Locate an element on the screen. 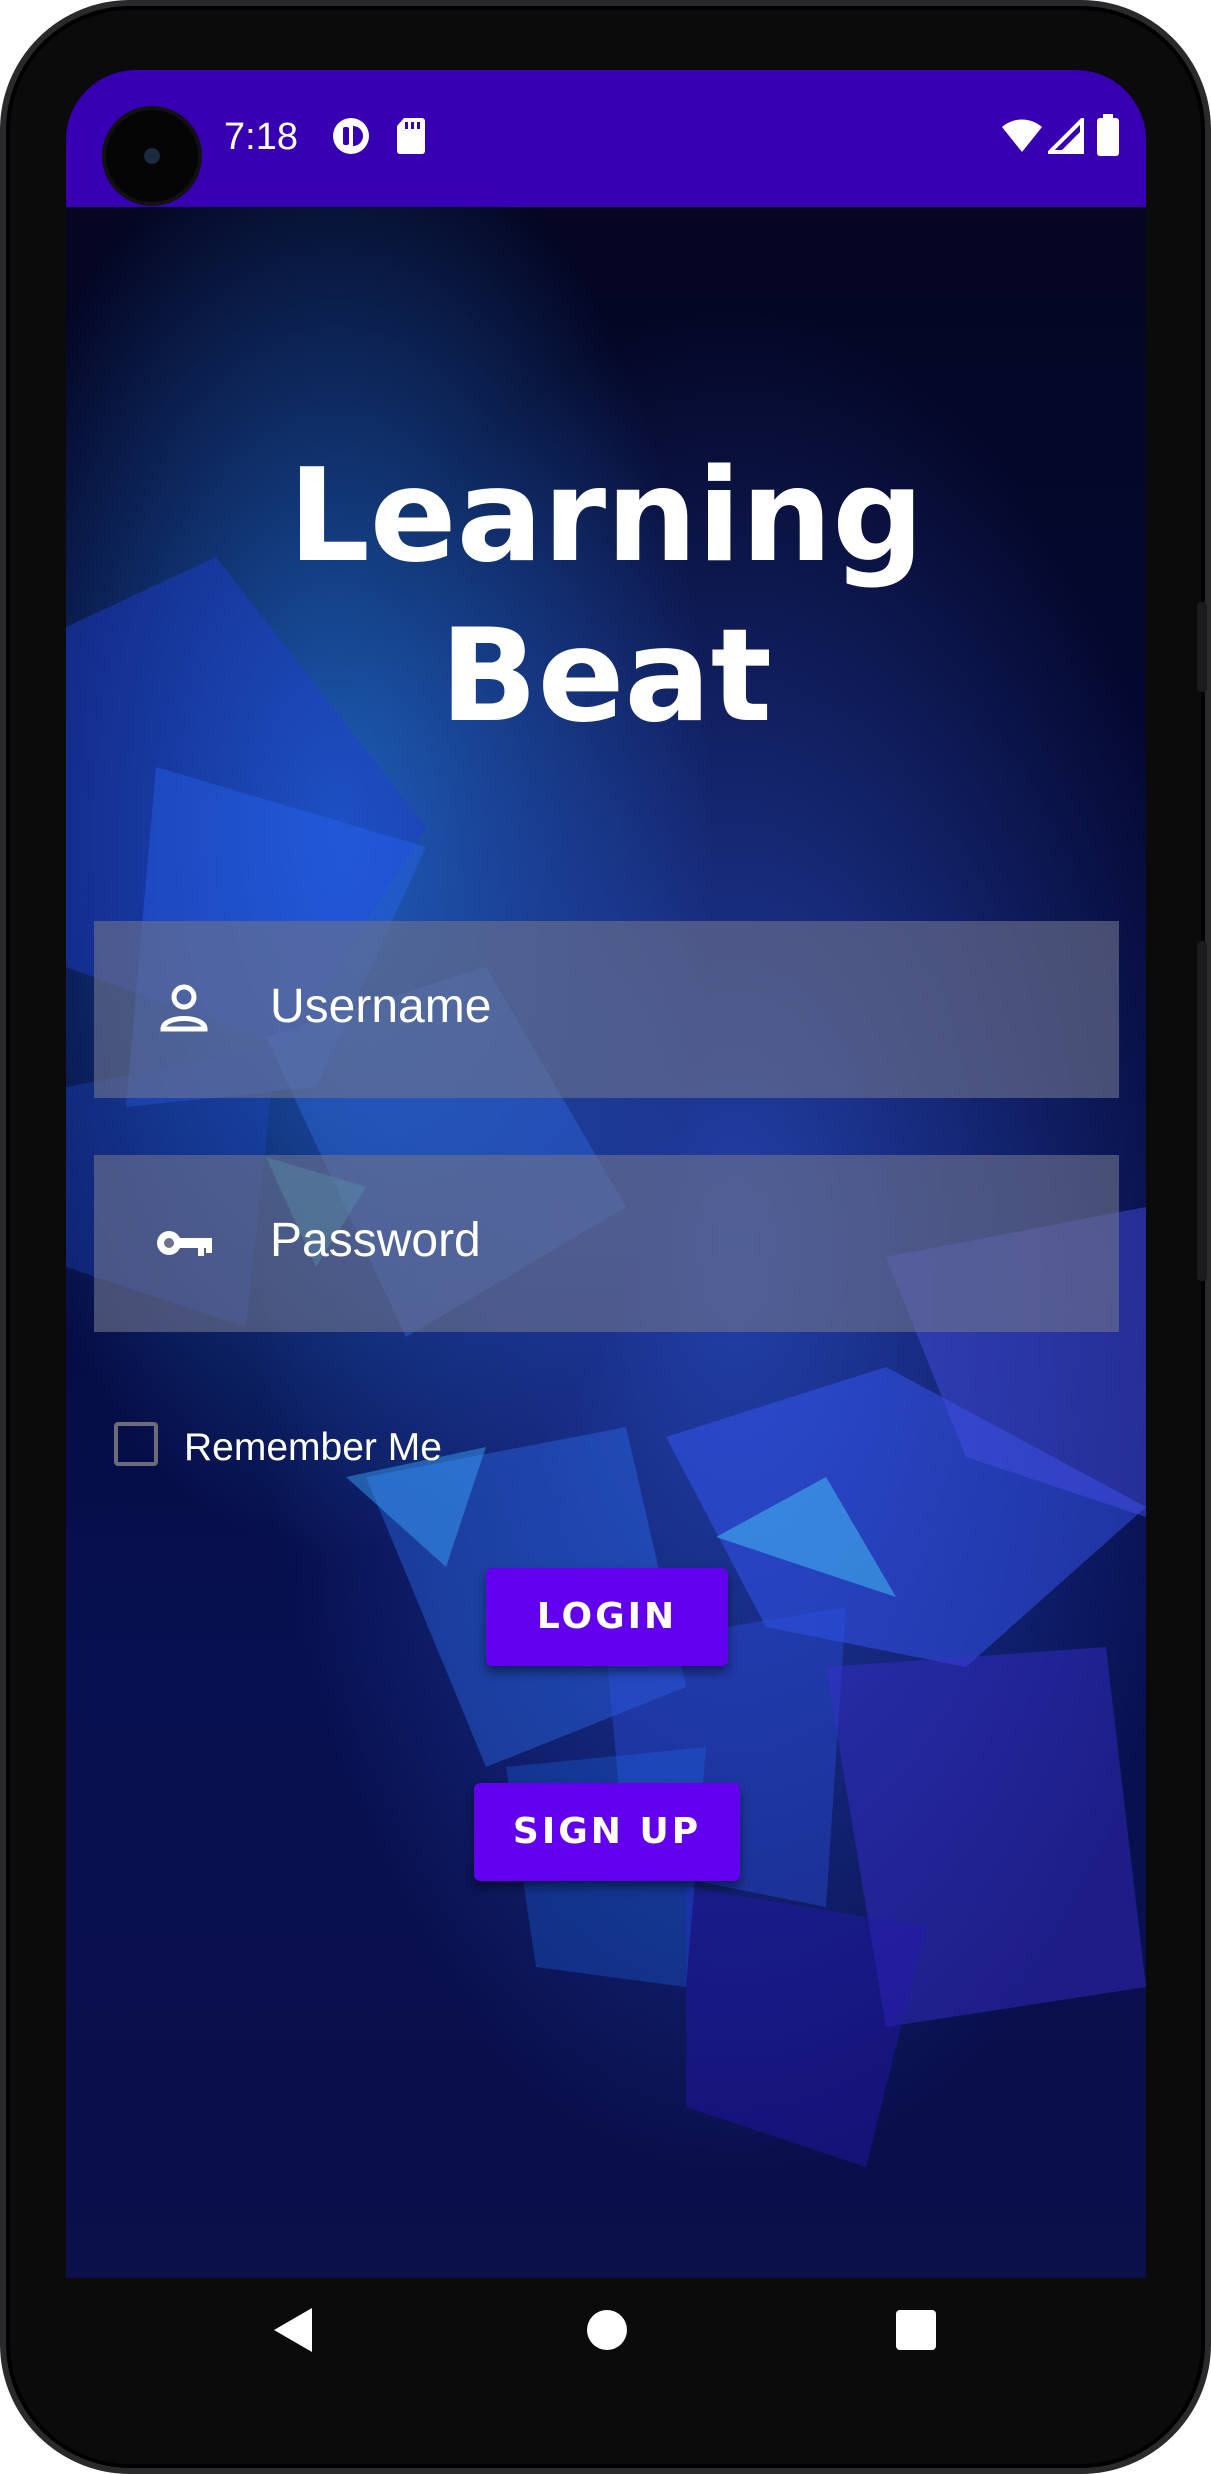 The image size is (1211, 2474). camera-lens is located at coordinates (152, 156).